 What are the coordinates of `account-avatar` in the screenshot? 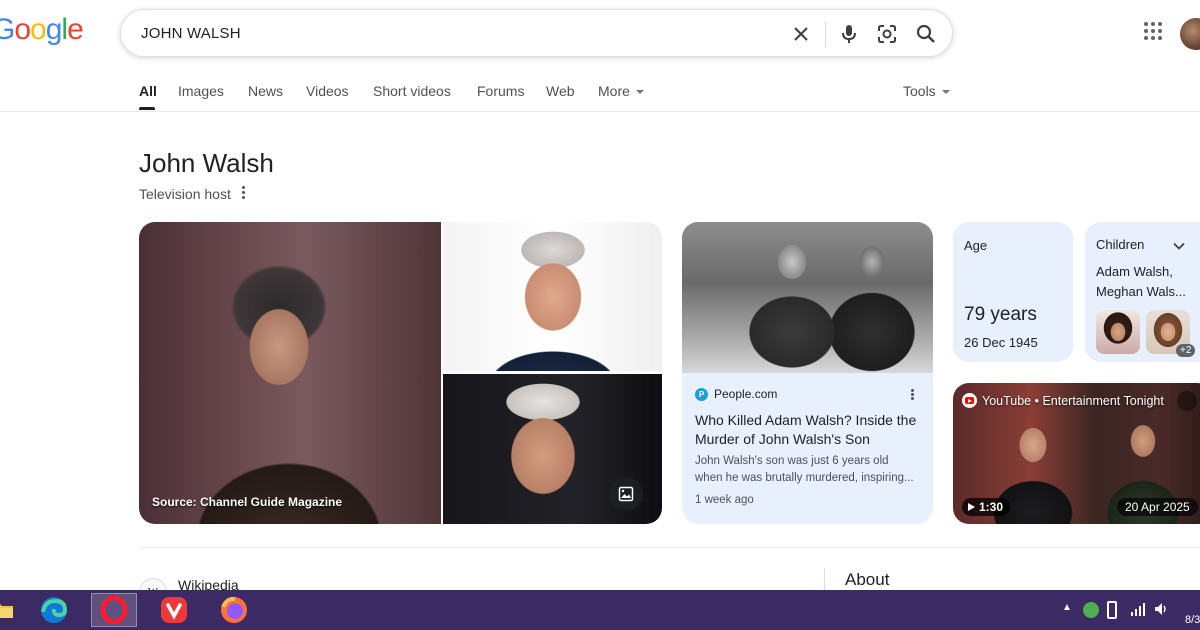 It's located at (1190, 34).